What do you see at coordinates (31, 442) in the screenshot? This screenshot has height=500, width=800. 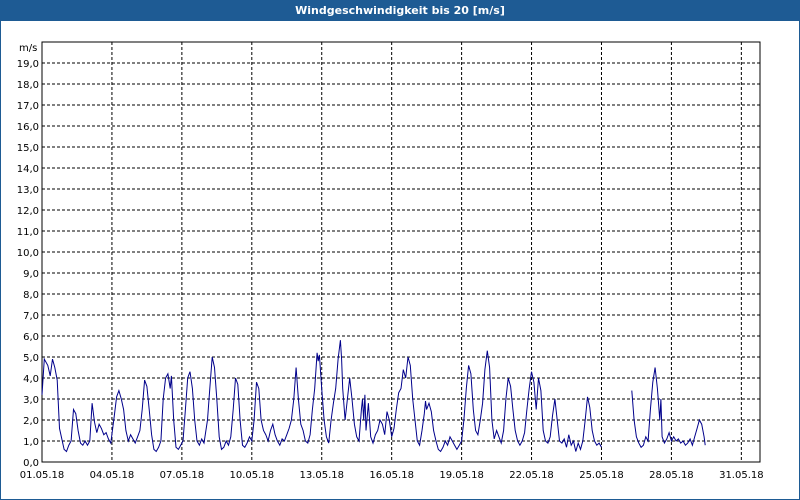 I see `y-tick-label: 1,0` at bounding box center [31, 442].